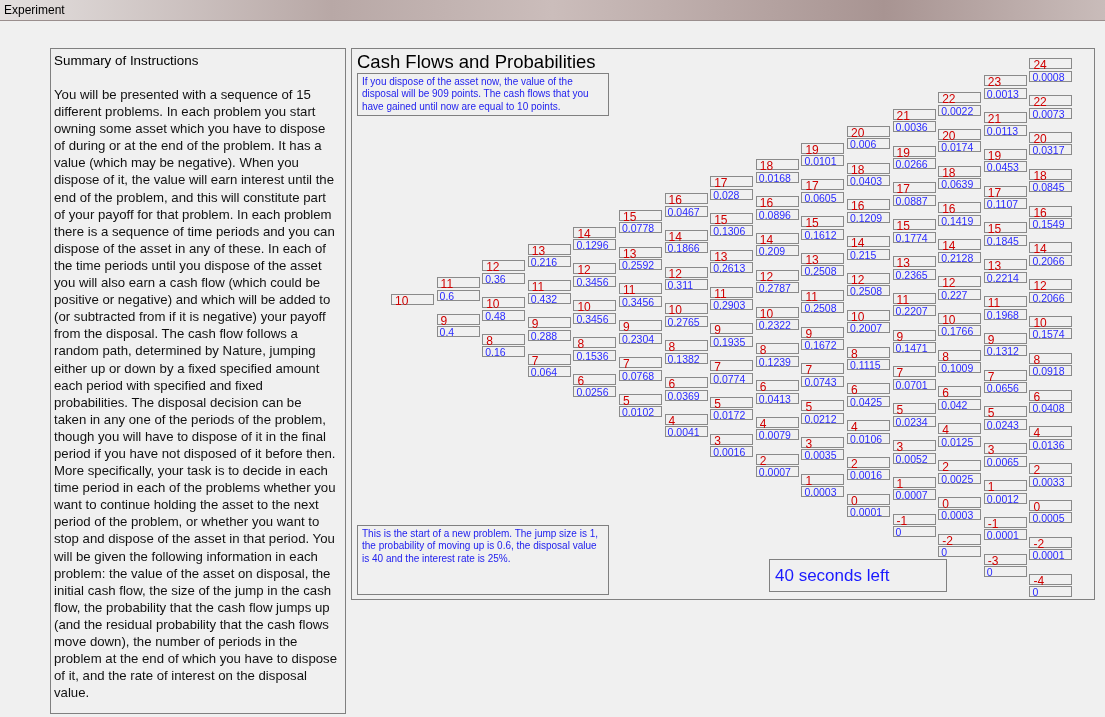 The image size is (1105, 717). Describe the element at coordinates (960, 134) in the screenshot. I see `cash-flow-value: 20` at that location.